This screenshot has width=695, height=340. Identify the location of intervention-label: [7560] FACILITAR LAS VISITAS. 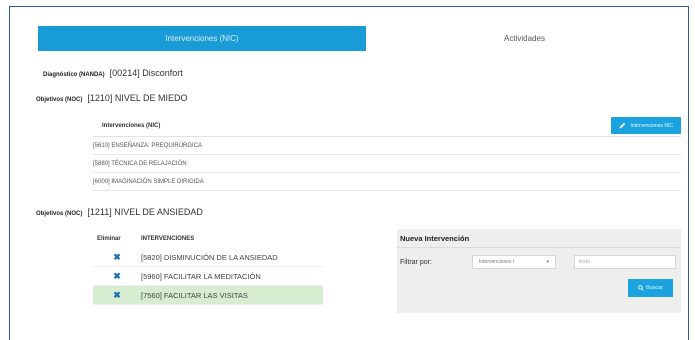
(194, 295).